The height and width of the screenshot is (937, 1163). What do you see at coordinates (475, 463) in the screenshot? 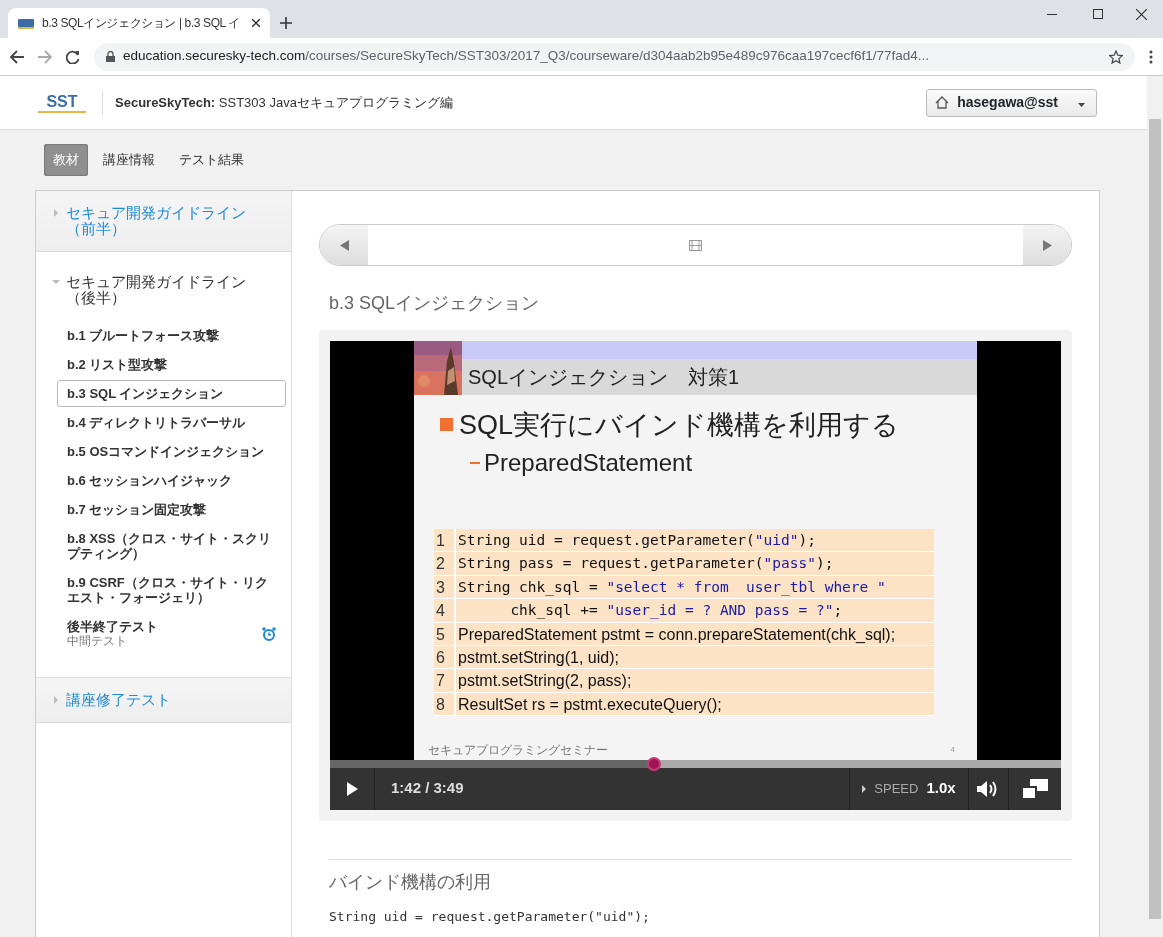
I see `dash-icon` at bounding box center [475, 463].